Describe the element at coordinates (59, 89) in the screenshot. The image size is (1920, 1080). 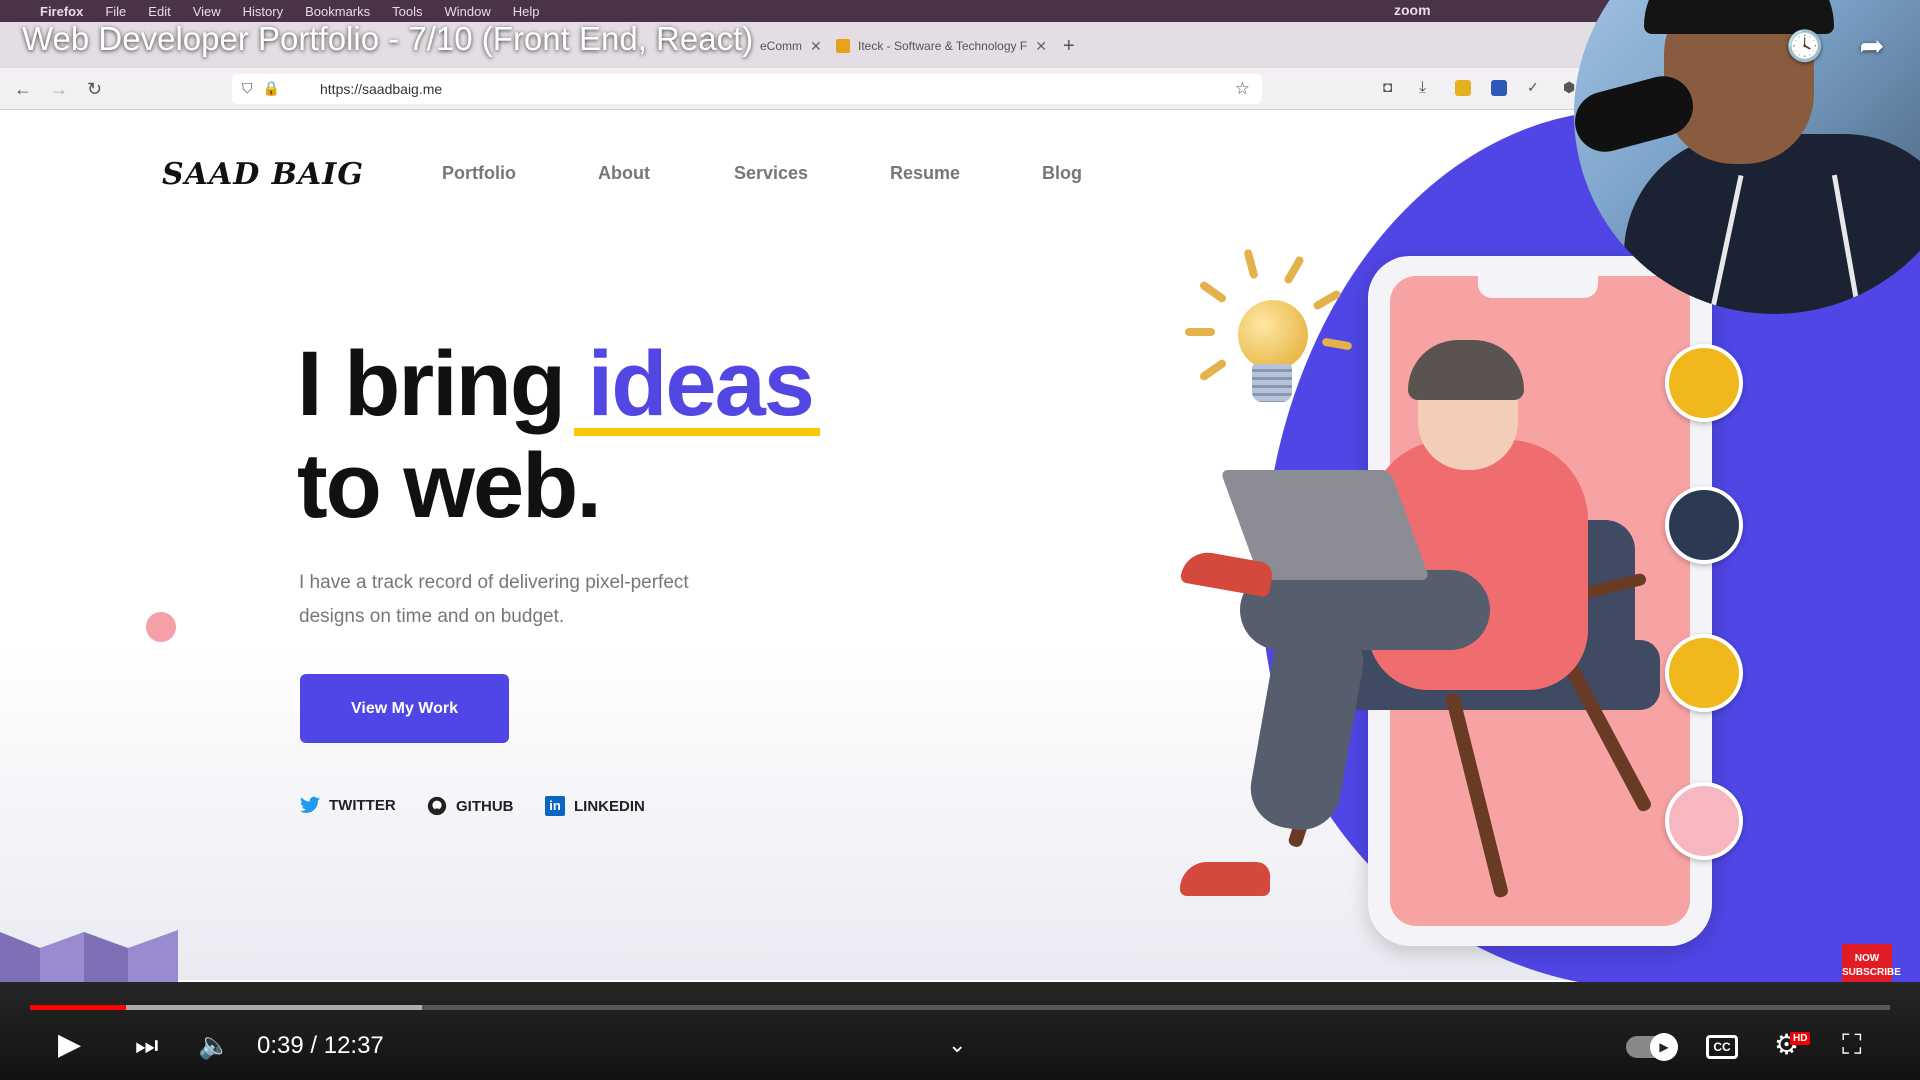
I see `forward-icon: →` at that location.